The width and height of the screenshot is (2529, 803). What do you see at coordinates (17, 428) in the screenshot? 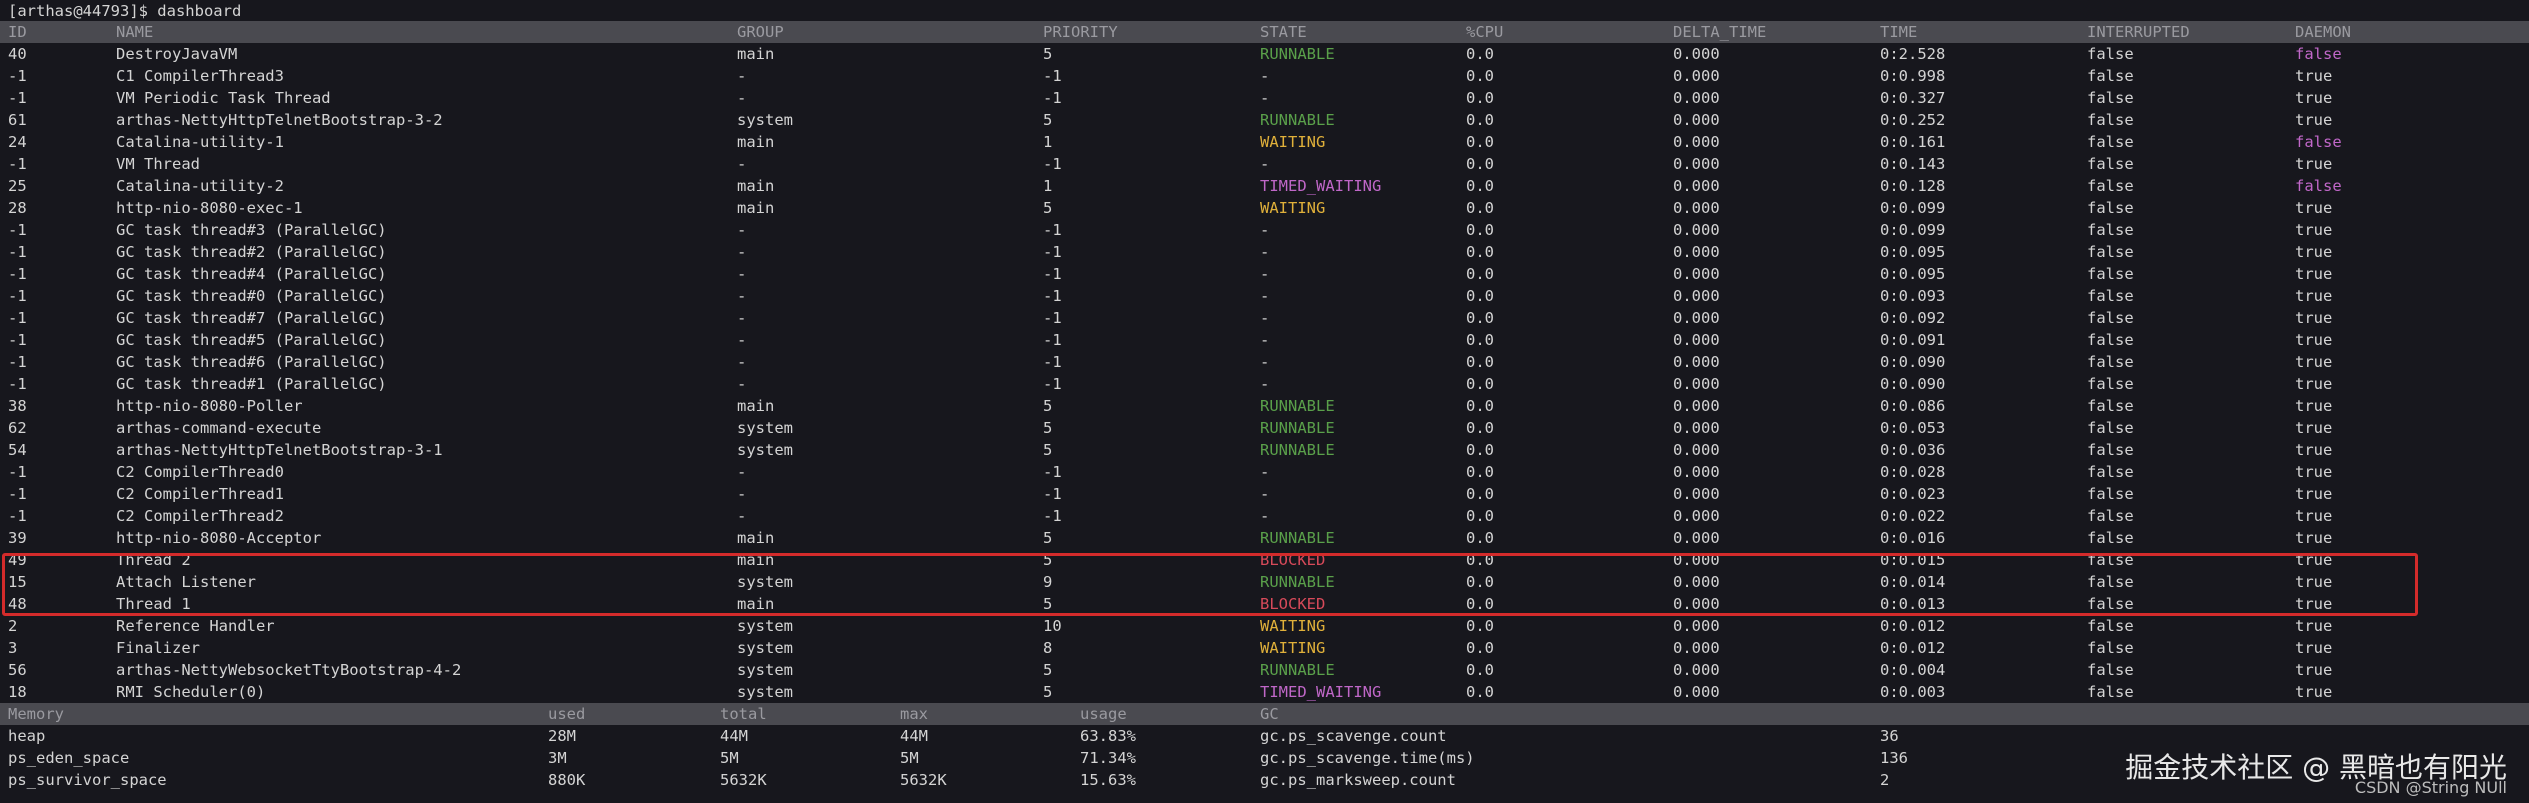
I see `cell-id: 62` at bounding box center [17, 428].